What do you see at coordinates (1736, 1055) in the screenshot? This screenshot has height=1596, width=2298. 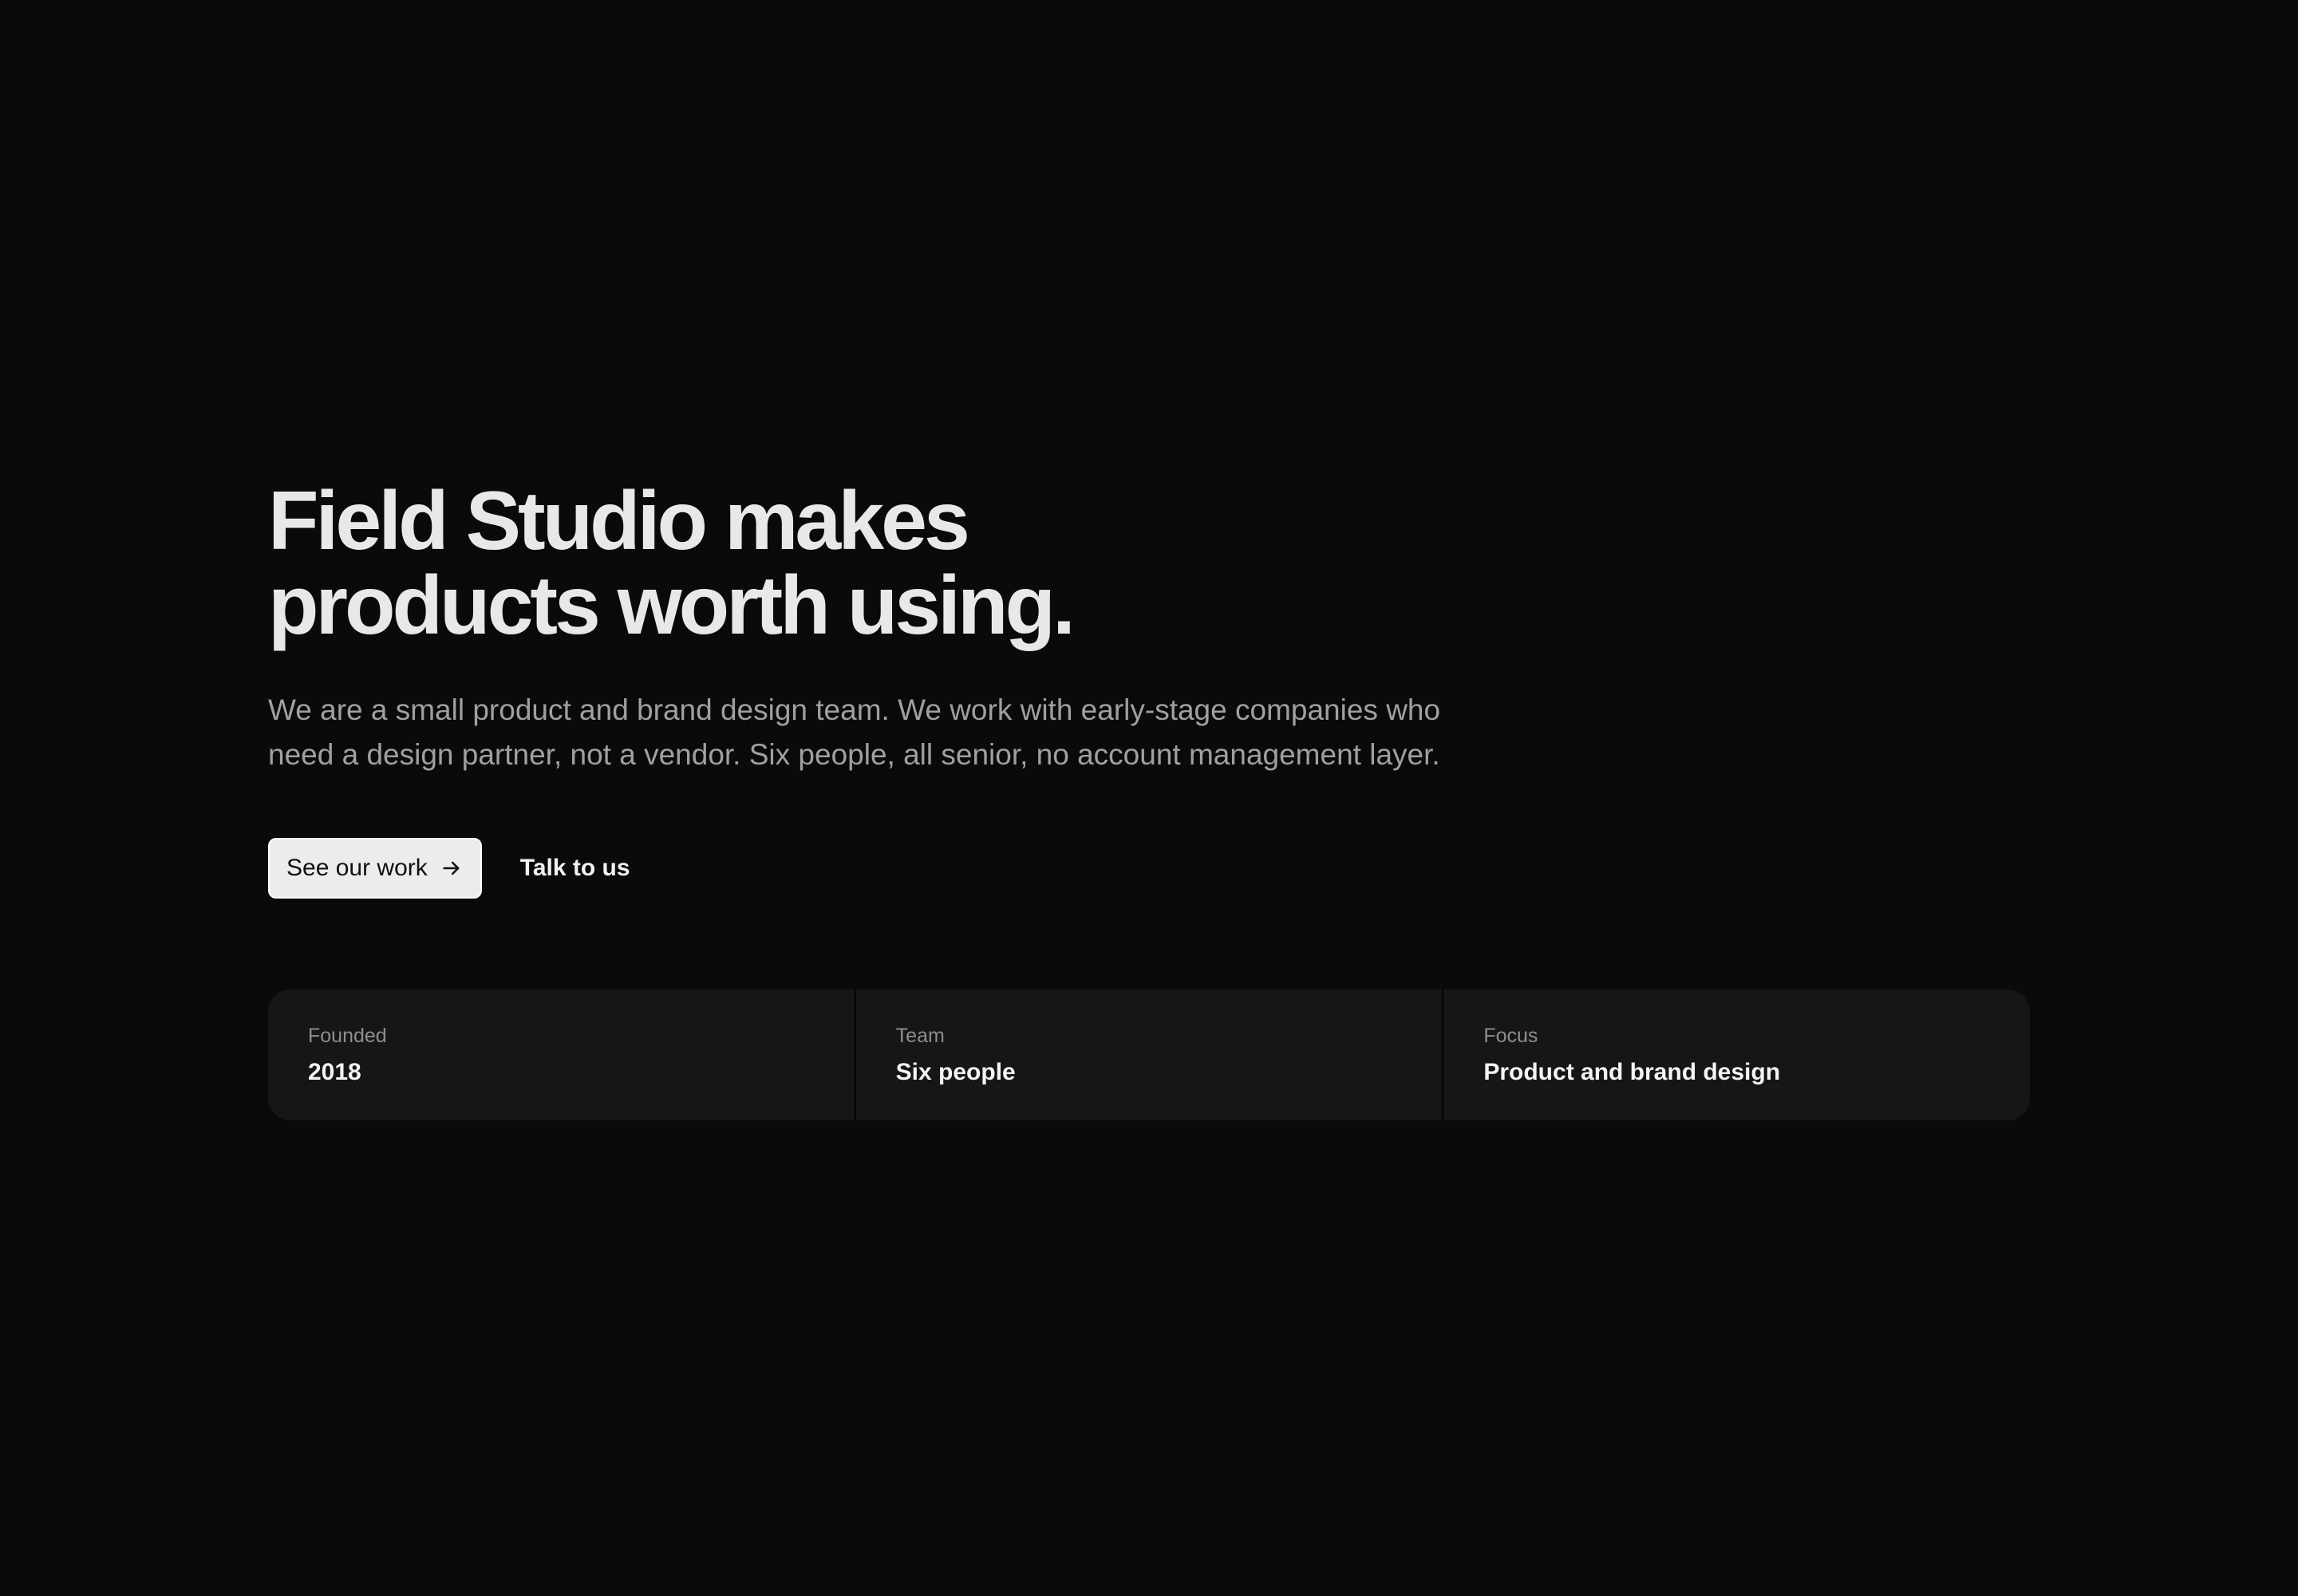 I see `fact-focus: Focus Product and brand design` at bounding box center [1736, 1055].